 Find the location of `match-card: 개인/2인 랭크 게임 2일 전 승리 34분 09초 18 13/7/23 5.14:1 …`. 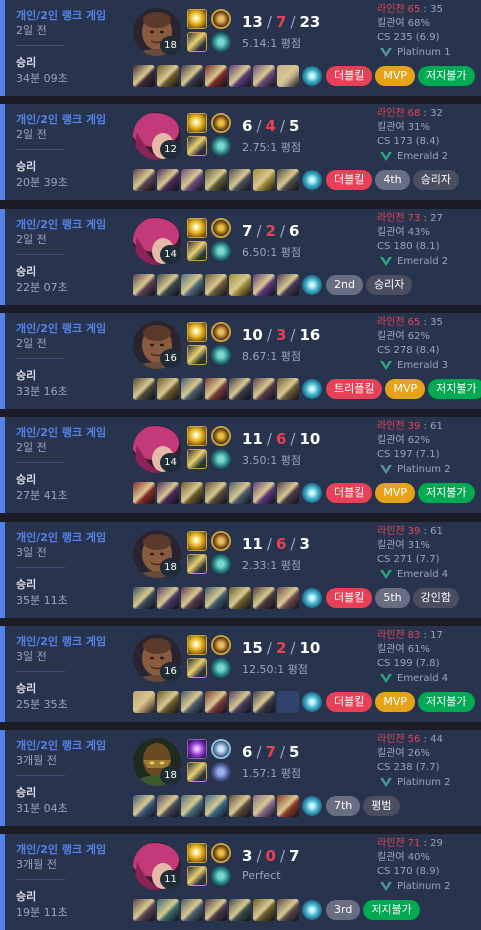

match-card: 개인/2인 랭크 게임 2일 전 승리 34분 09초 18 13/7/23 5.14:1 … is located at coordinates (240, 48).